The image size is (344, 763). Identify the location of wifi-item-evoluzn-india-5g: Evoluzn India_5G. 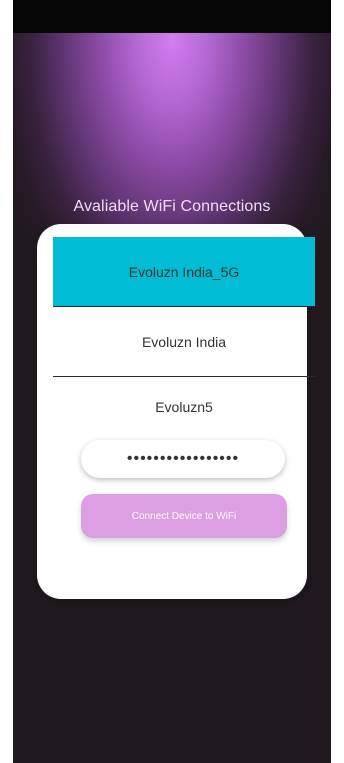
(184, 272).